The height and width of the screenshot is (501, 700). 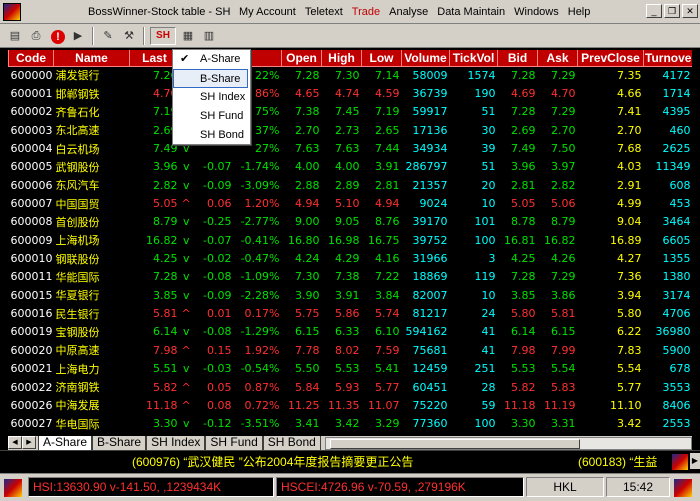 What do you see at coordinates (304, 405) in the screenshot?
I see `cell-open: 11.25` at bounding box center [304, 405].